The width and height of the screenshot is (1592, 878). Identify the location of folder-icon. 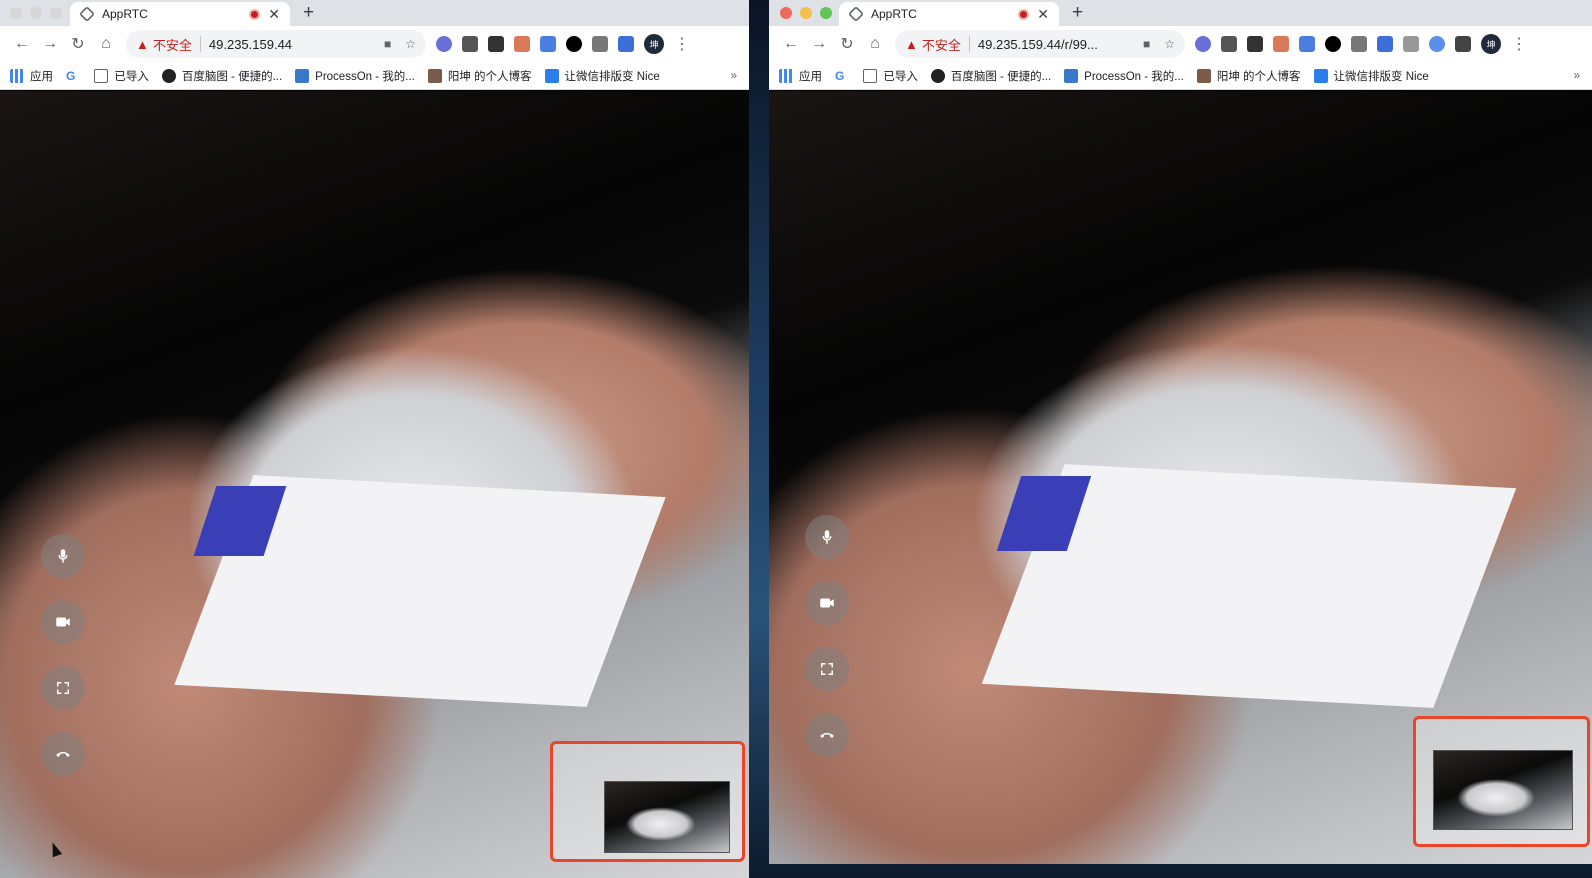
(101, 75).